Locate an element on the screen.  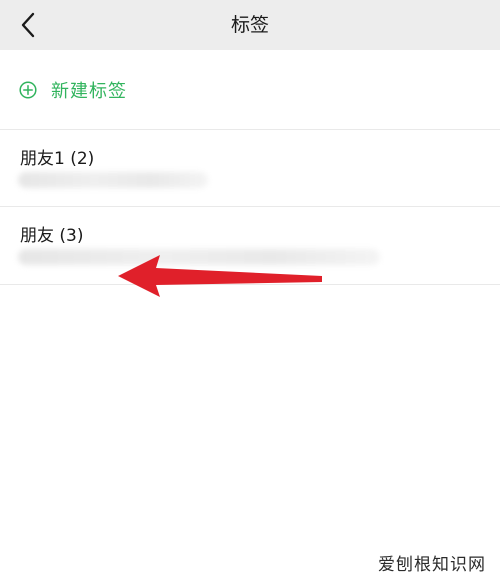
watermark: 爱刨根知识网 is located at coordinates (432, 565).